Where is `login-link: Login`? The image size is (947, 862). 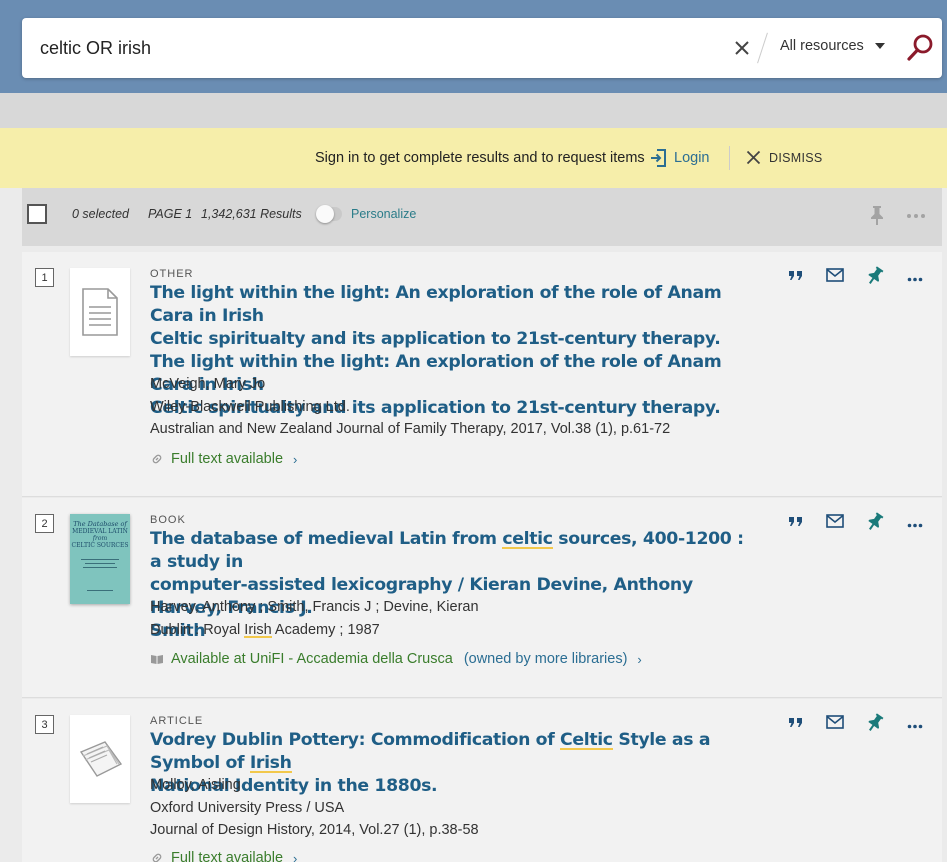
login-link: Login is located at coordinates (679, 158).